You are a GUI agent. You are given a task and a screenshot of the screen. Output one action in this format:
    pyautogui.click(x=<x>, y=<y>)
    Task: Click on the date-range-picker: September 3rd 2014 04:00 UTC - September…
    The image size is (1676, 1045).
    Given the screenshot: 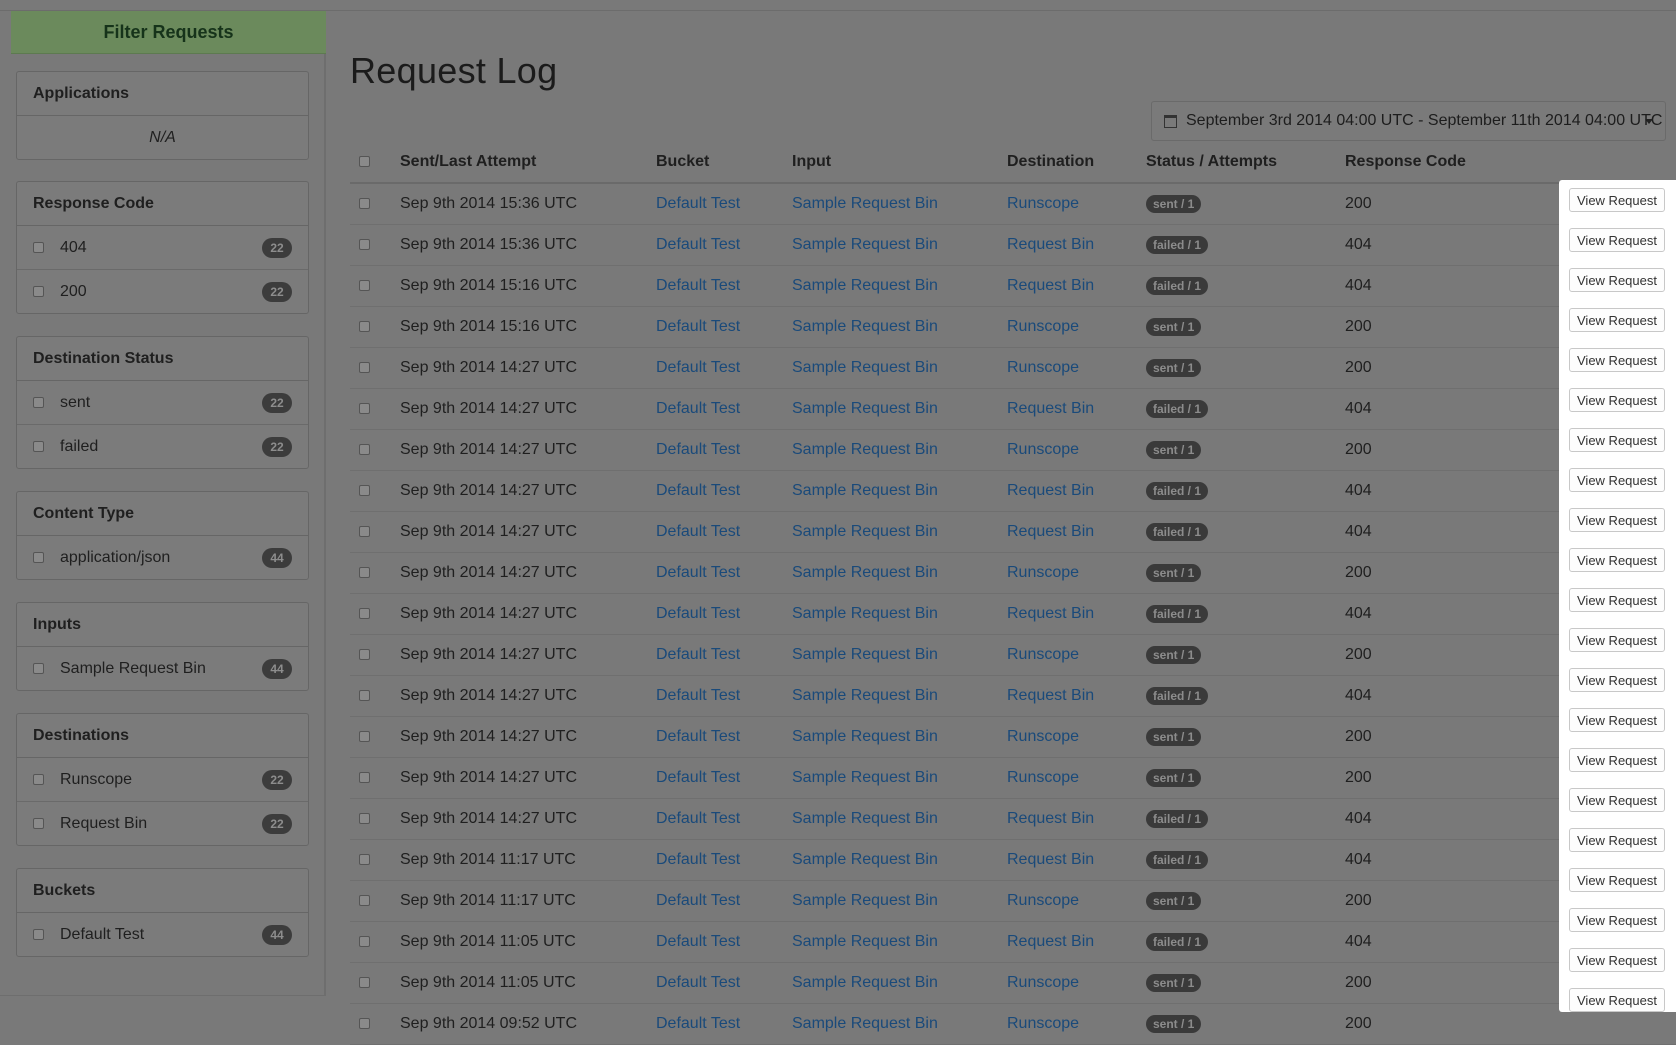 What is the action you would take?
    pyautogui.click(x=1408, y=121)
    